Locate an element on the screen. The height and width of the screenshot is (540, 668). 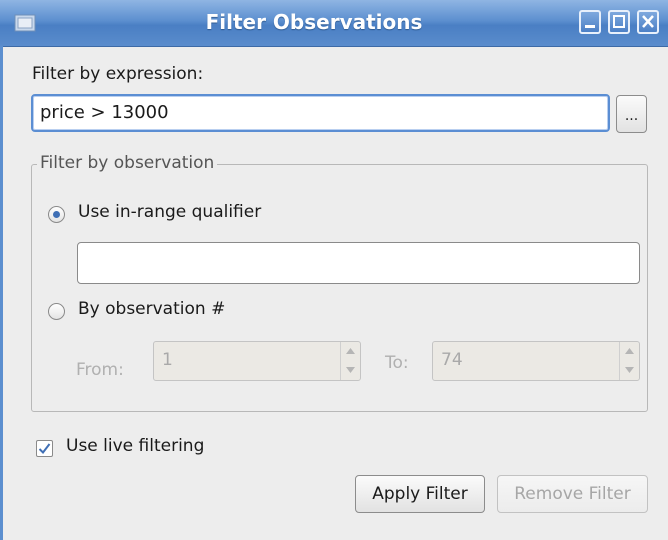
to-spinner-arrows is located at coordinates (629, 361).